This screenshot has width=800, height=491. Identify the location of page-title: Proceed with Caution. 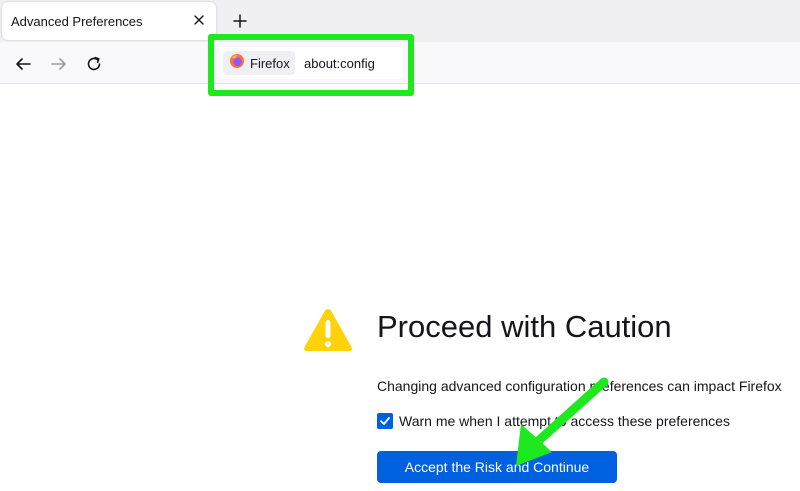
(524, 326).